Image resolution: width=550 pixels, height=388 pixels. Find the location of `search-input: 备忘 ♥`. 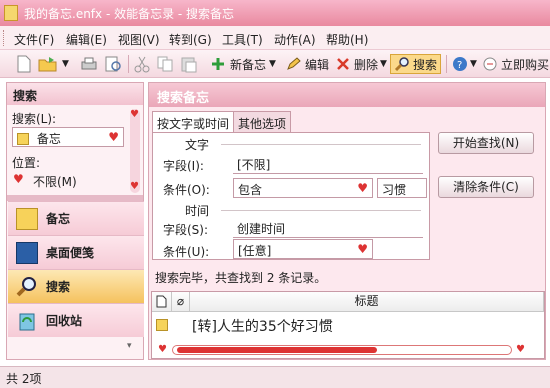

search-input: 备忘 ♥ is located at coordinates (68, 137).